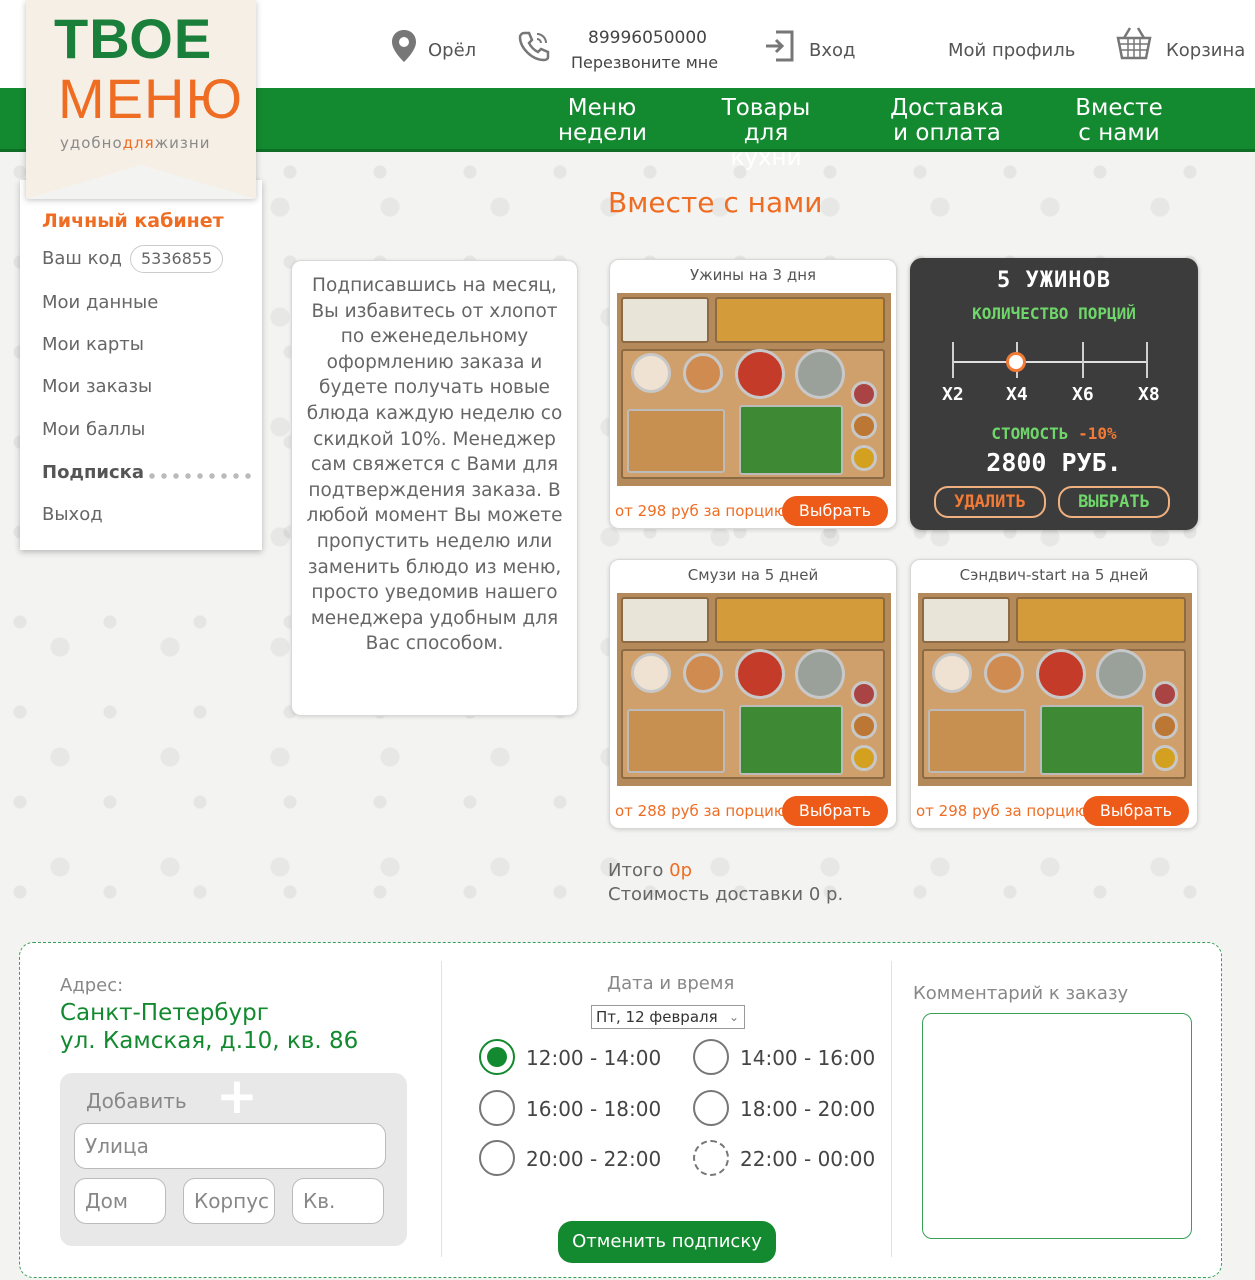 The width and height of the screenshot is (1255, 1280). Describe the element at coordinates (602, 133) in the screenshot. I see `nav-label-line2: недели` at that location.